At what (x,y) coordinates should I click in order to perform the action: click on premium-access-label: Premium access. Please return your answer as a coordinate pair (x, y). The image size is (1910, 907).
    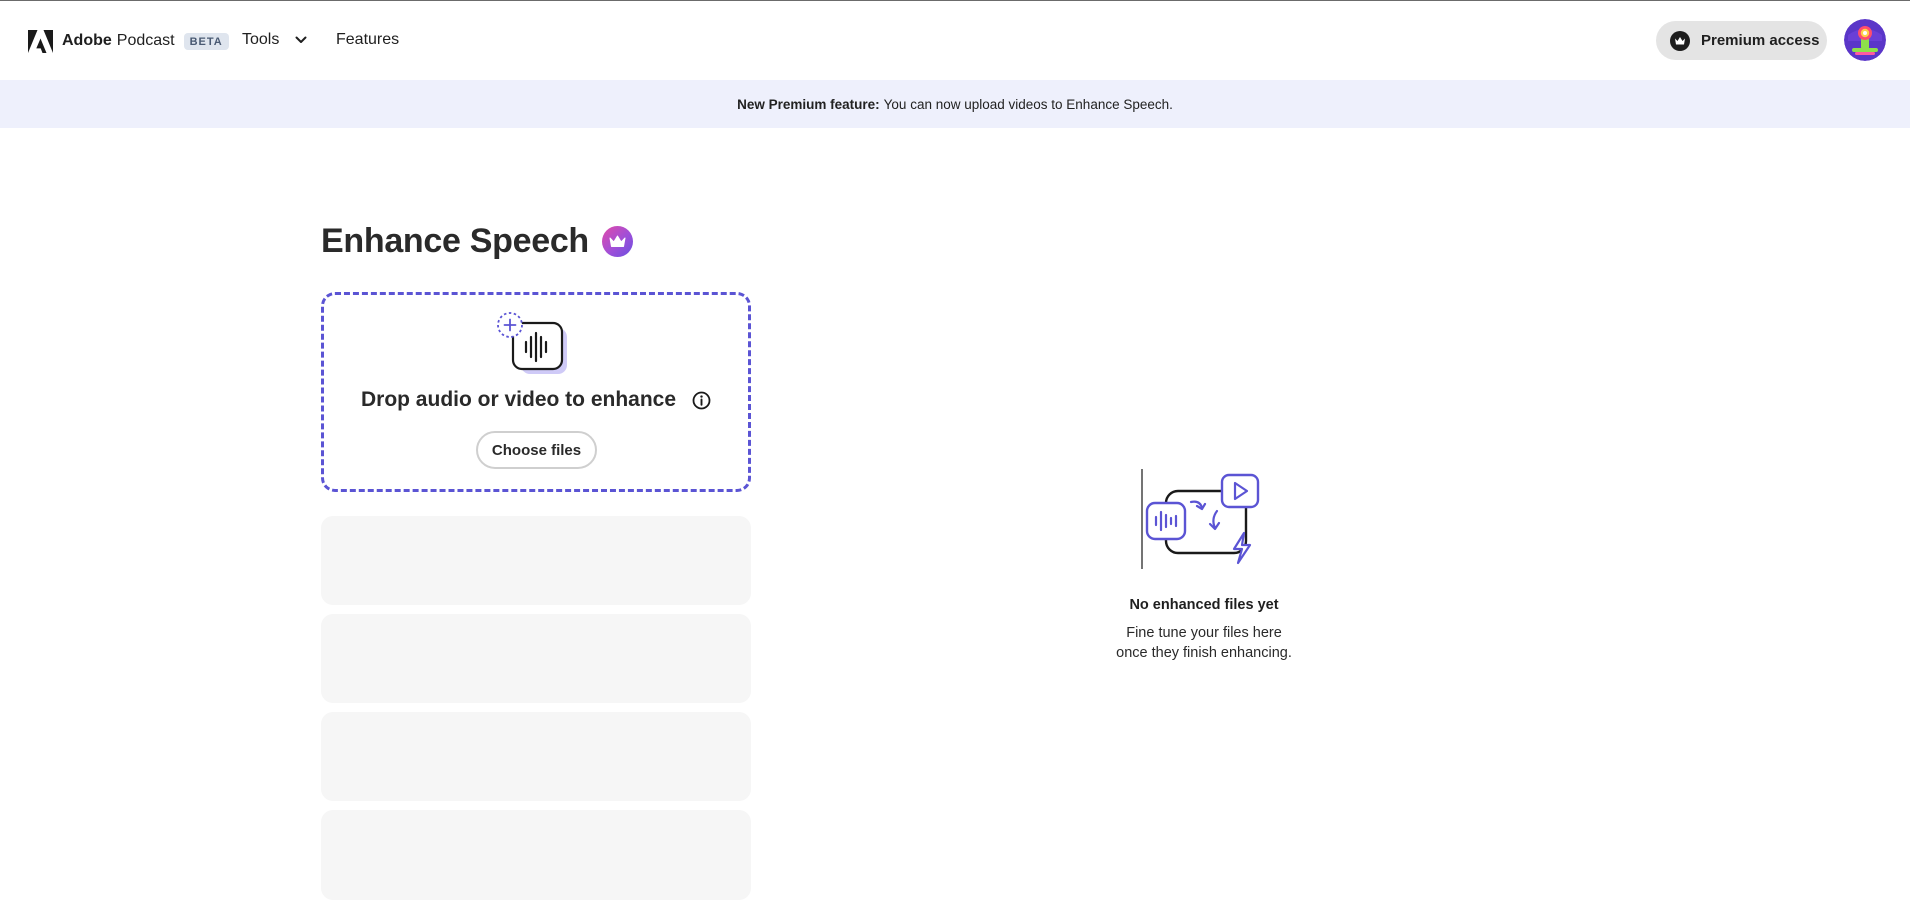
    Looking at the image, I should click on (1760, 40).